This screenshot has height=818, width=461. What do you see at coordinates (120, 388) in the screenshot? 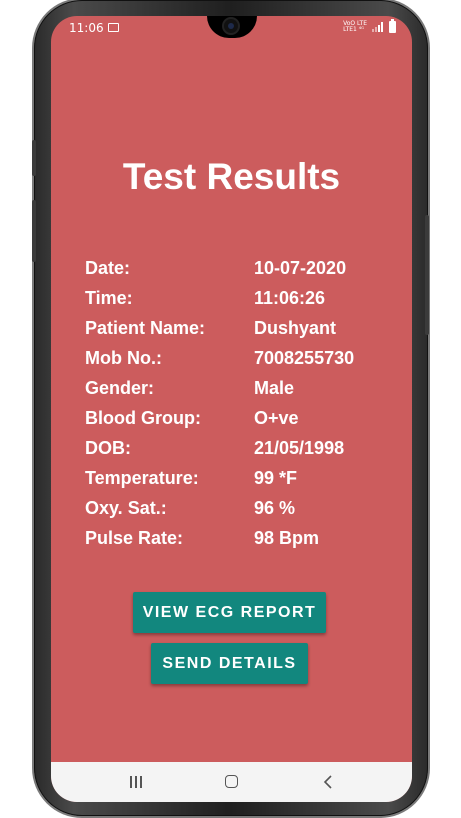
I see `result-label: Gender:` at bounding box center [120, 388].